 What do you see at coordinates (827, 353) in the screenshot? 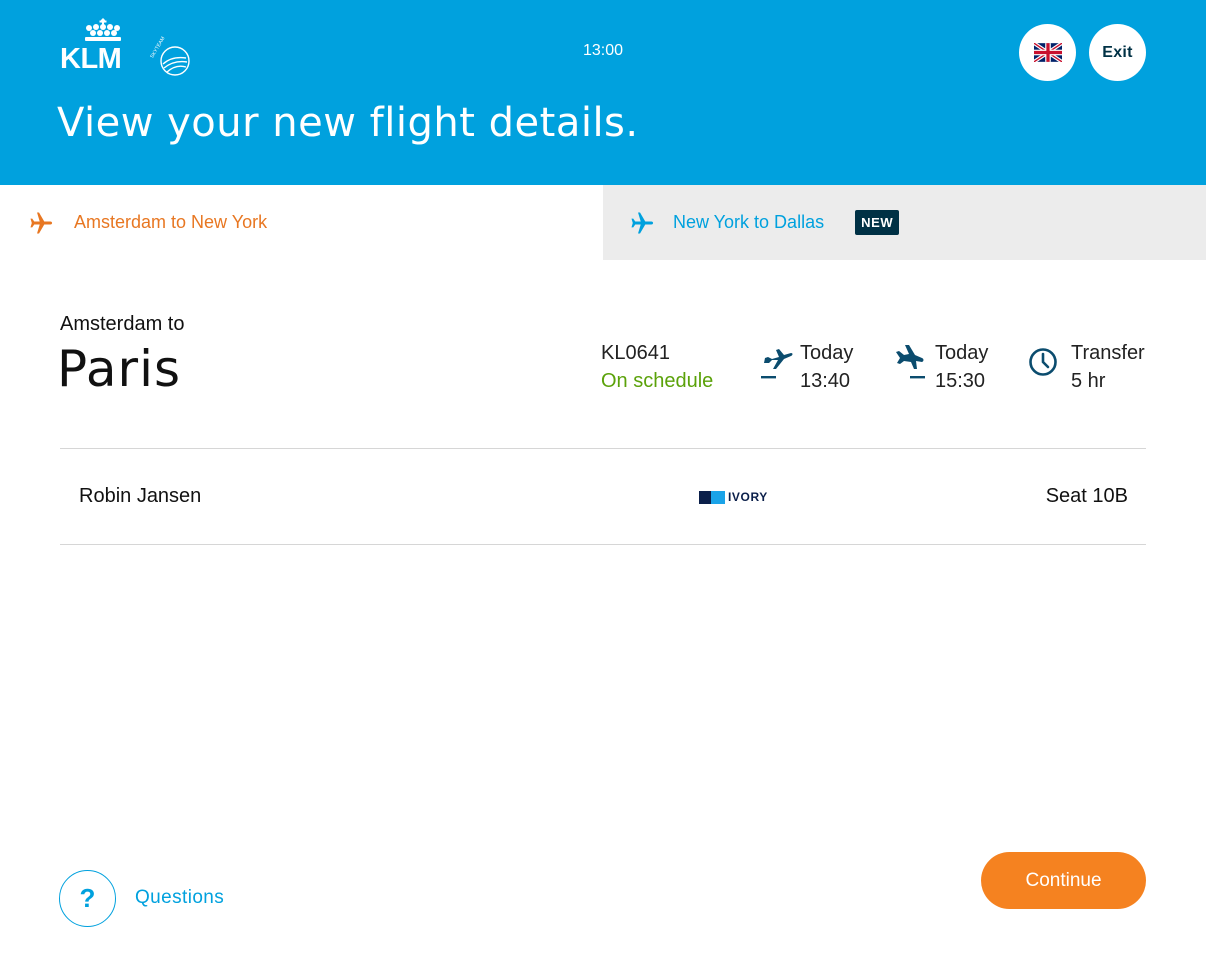
I see `departure-day: Today` at bounding box center [827, 353].